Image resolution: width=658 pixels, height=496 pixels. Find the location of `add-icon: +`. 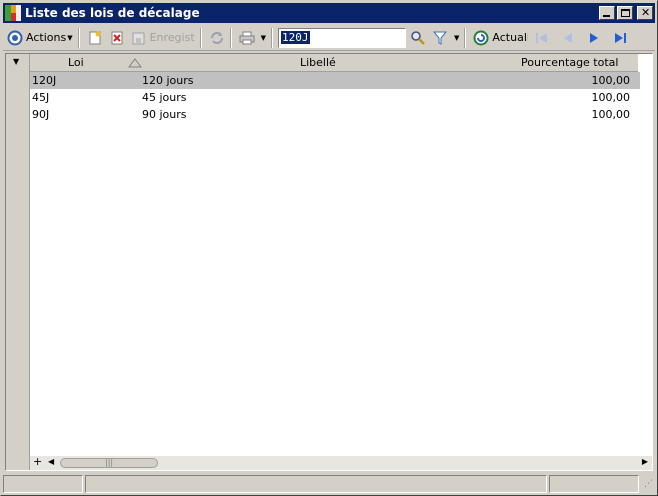

add-icon: + is located at coordinates (37, 461).